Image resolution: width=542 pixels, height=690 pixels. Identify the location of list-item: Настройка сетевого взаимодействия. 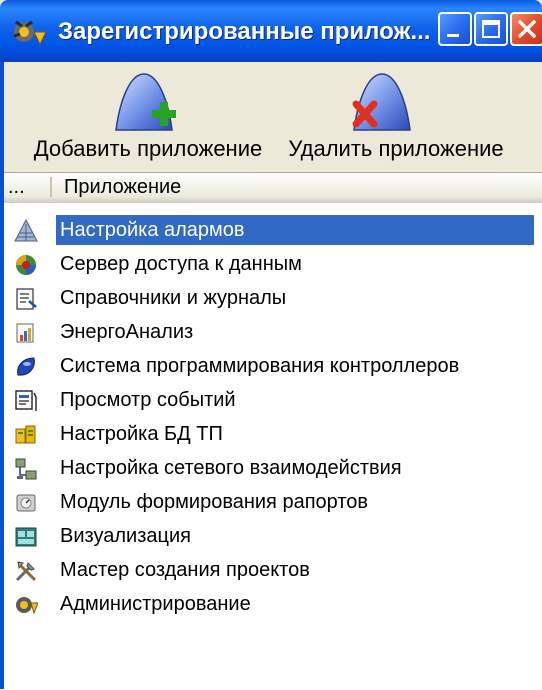
(273, 468).